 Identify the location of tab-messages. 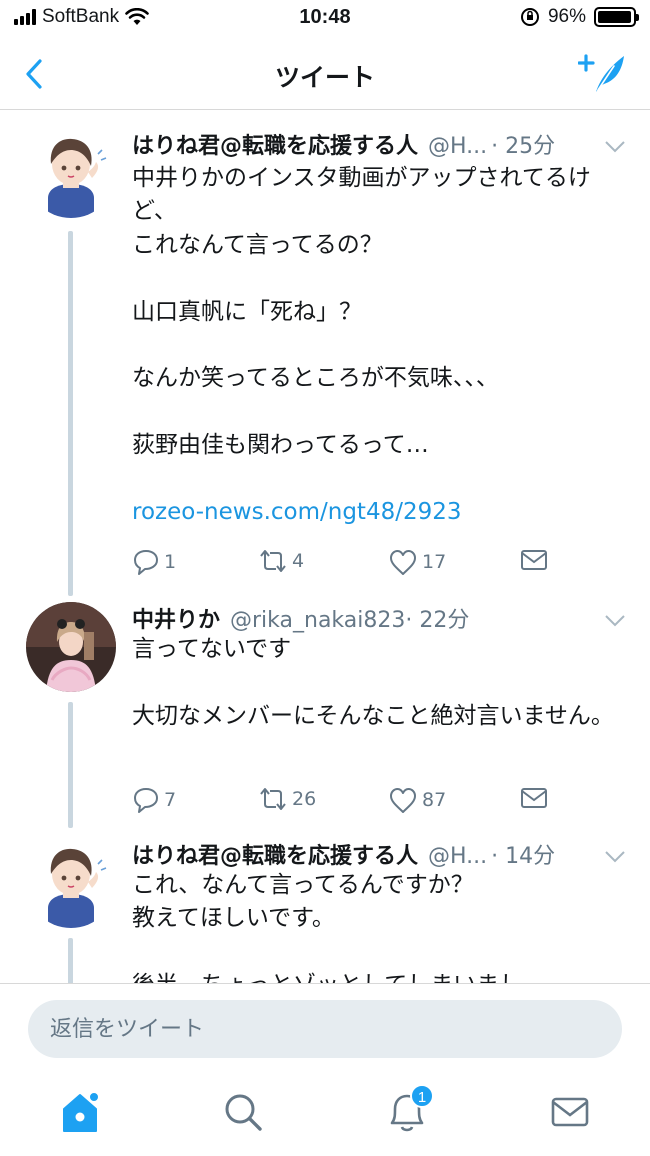
(571, 1112).